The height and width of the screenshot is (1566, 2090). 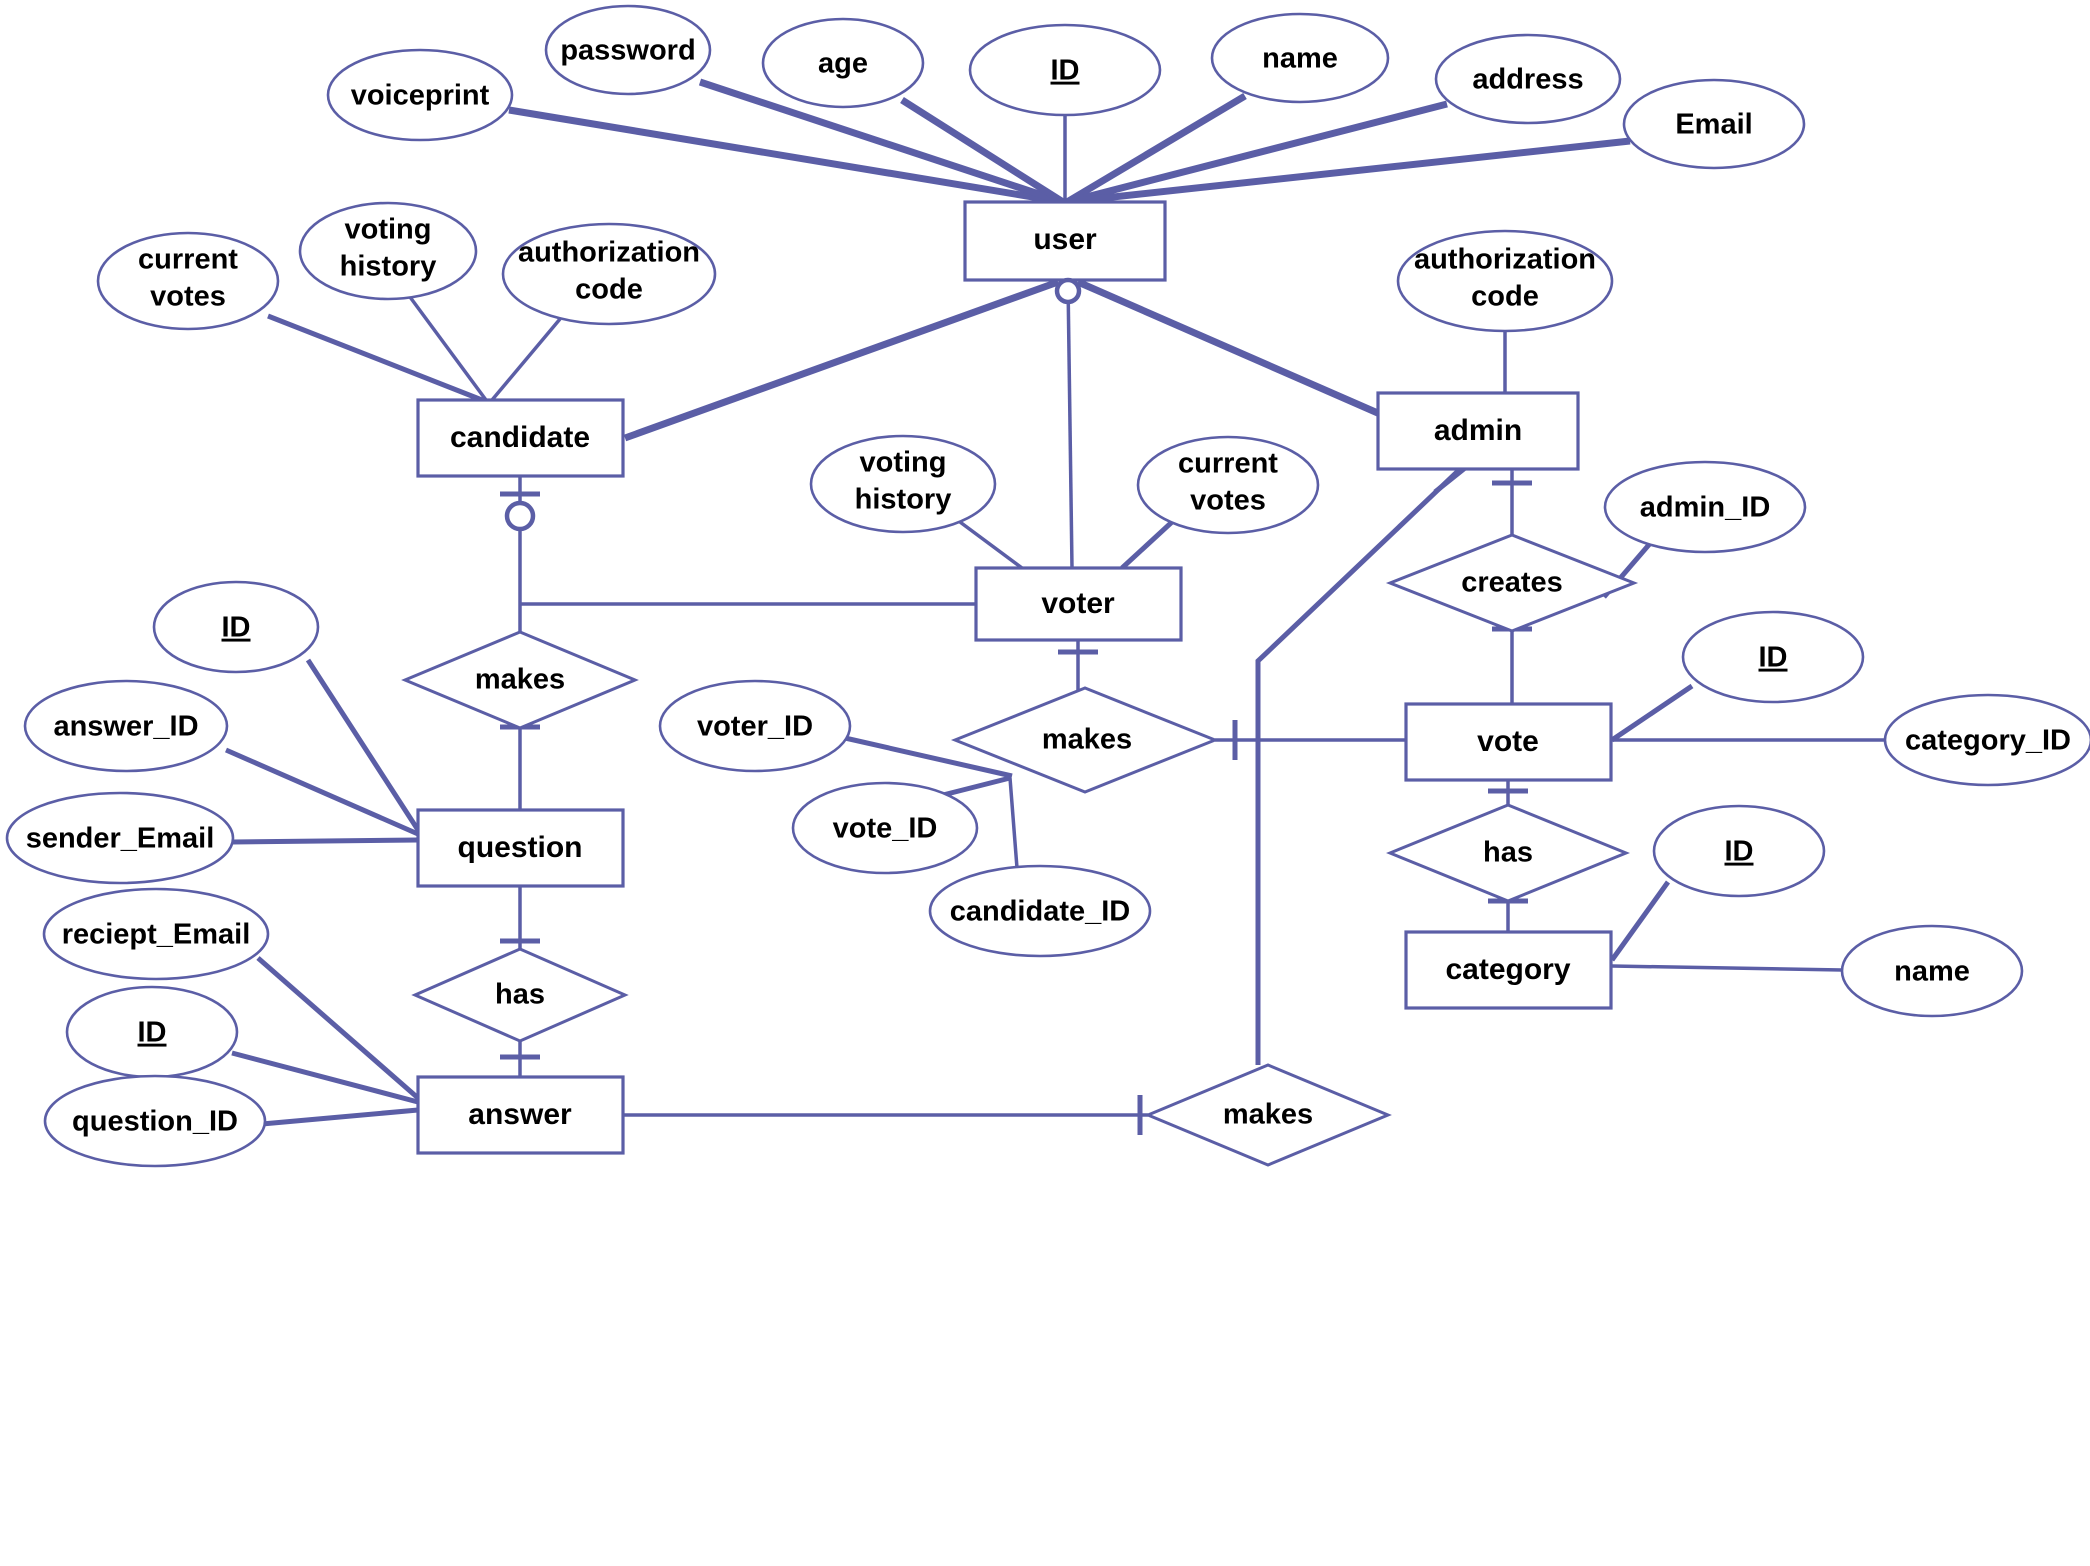 I want to click on attribute-label: question_ID, so click(x=155, y=1122).